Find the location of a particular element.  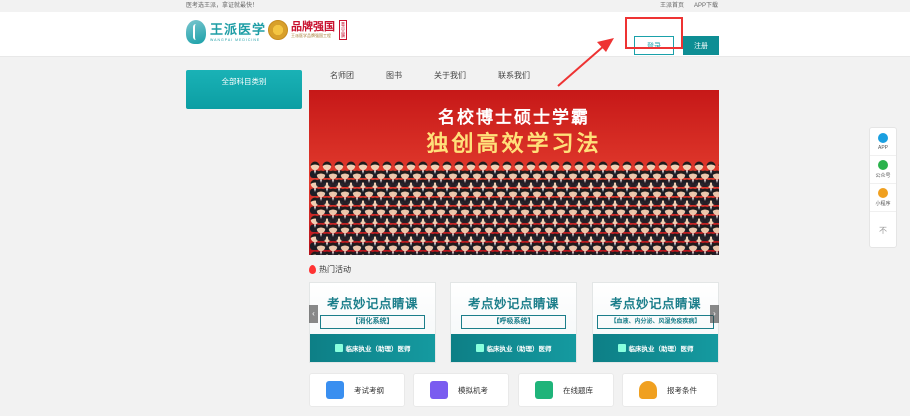

sidebar-mini-program: 小程序 is located at coordinates (883, 198).